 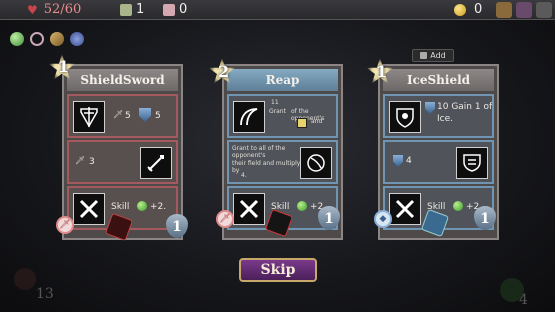 What do you see at coordinates (122, 162) in the screenshot?
I see `card-row-2: 🗡 3` at bounding box center [122, 162].